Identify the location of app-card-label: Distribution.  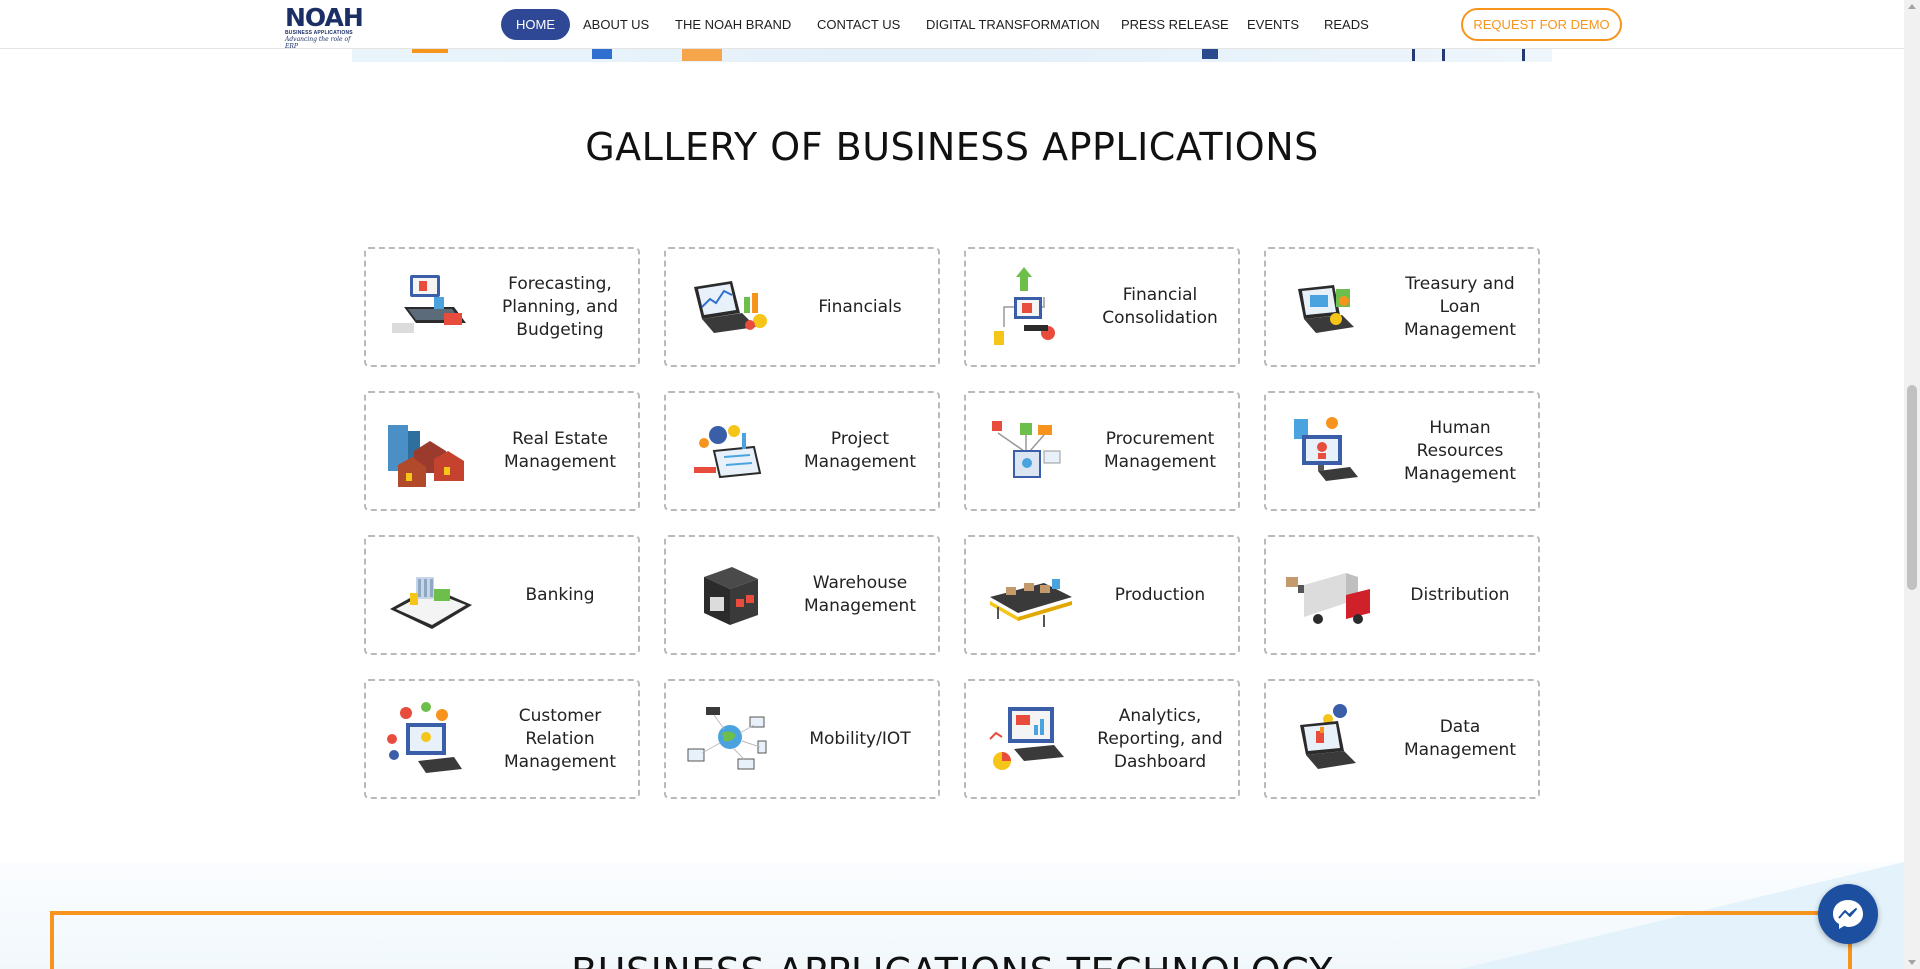
(1460, 594).